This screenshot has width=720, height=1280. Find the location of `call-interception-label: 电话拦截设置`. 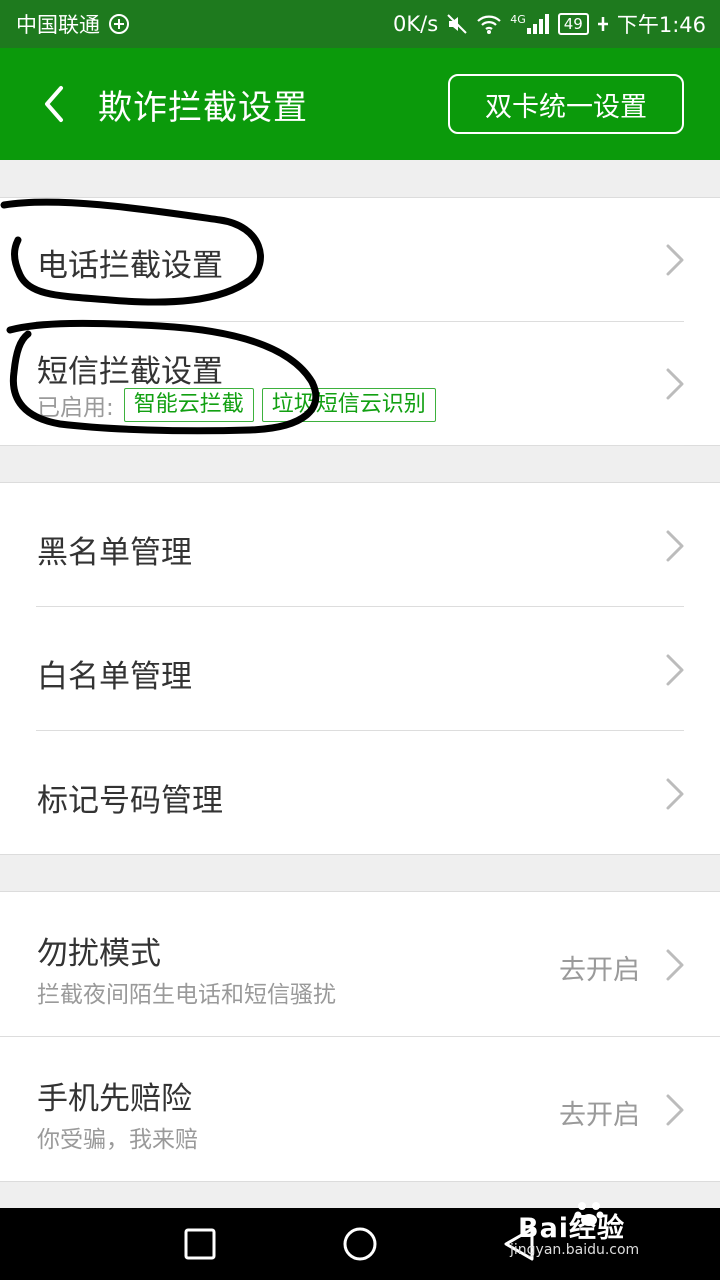

call-interception-label: 电话拦截设置 is located at coordinates (130, 266).